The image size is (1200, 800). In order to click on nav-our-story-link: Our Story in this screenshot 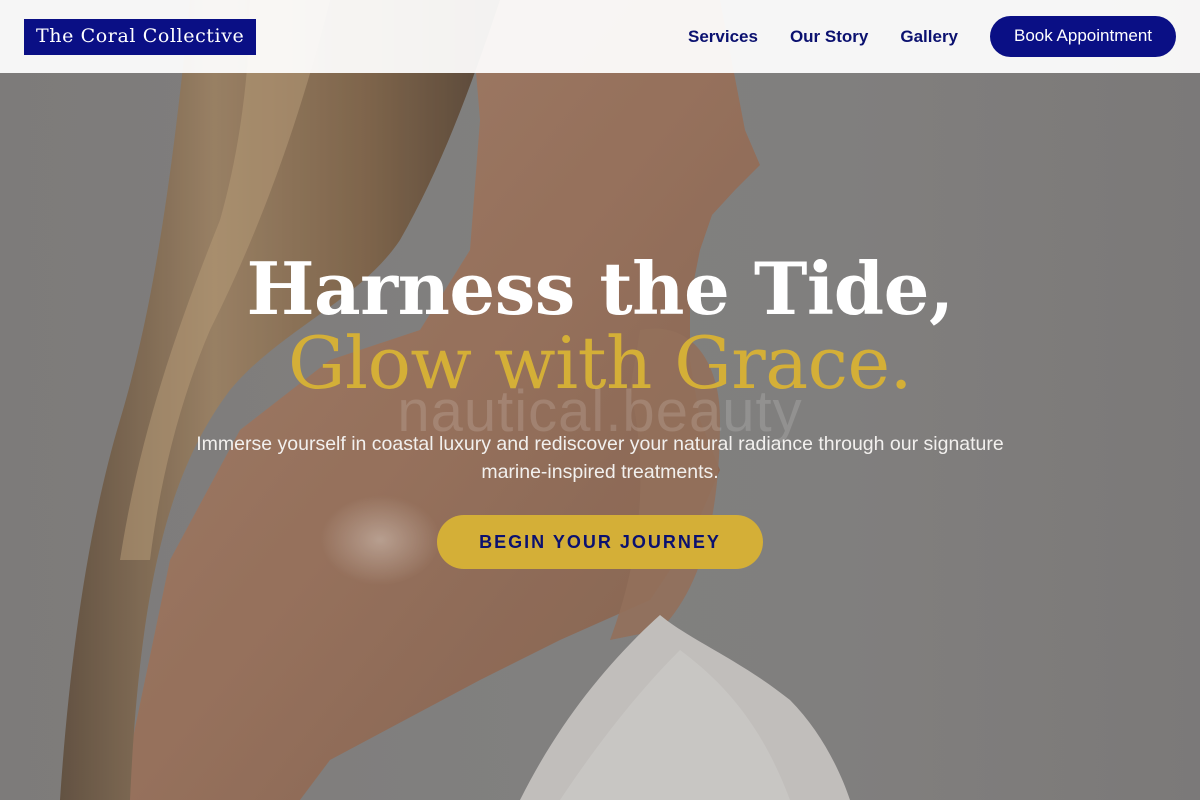, I will do `click(829, 37)`.